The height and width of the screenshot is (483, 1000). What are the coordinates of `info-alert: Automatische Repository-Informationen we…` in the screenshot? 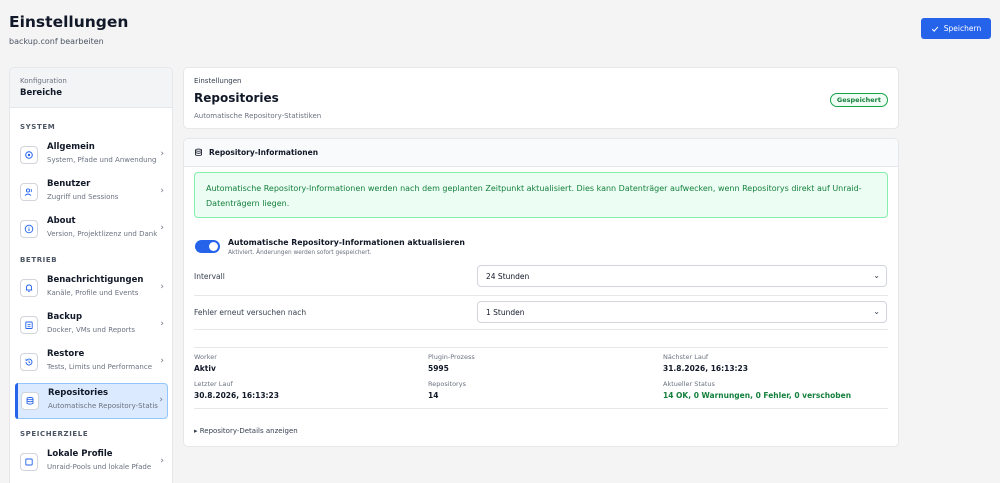 It's located at (541, 195).